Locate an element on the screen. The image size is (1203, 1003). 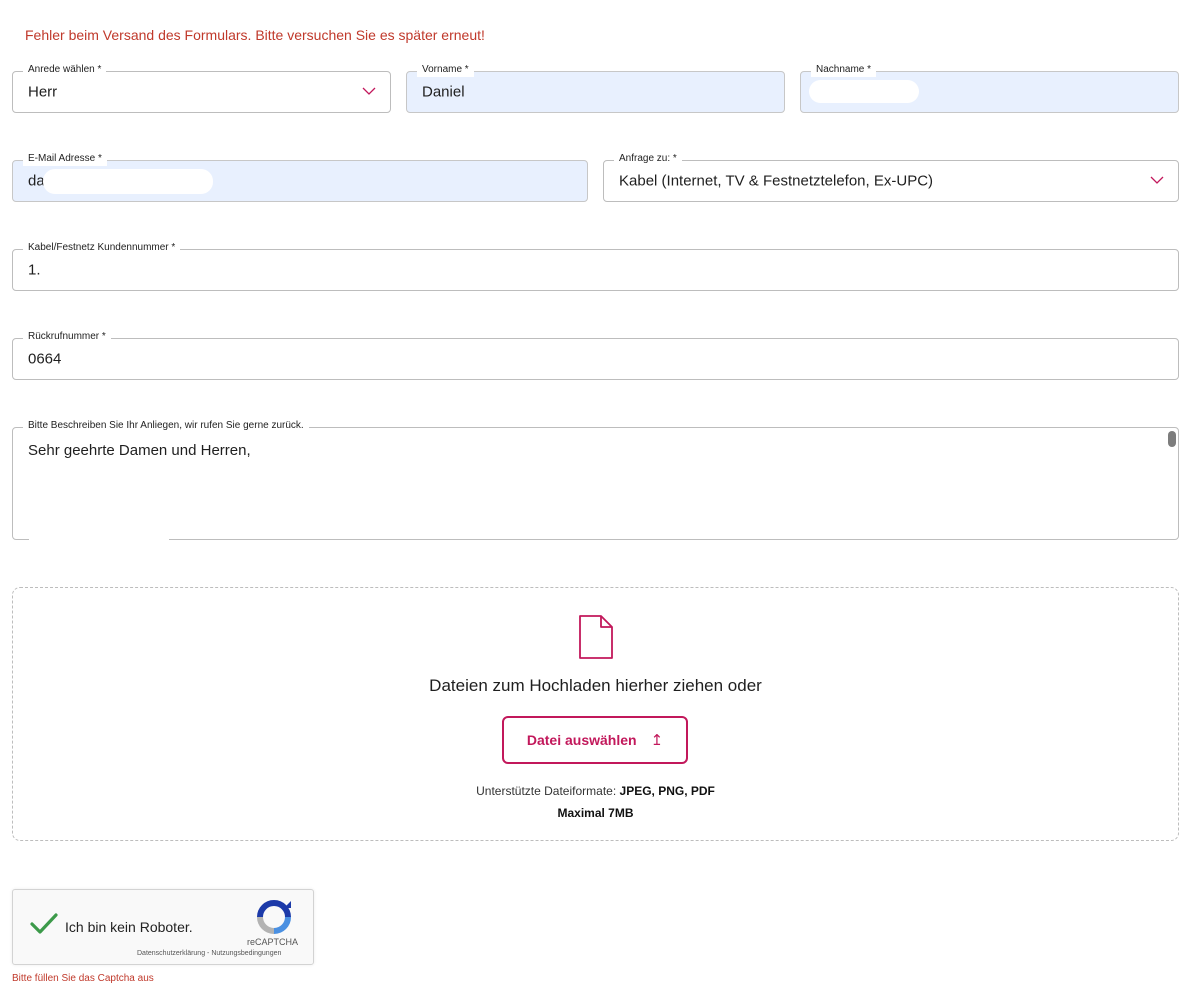
vorname-value: Daniel is located at coordinates (443, 92).